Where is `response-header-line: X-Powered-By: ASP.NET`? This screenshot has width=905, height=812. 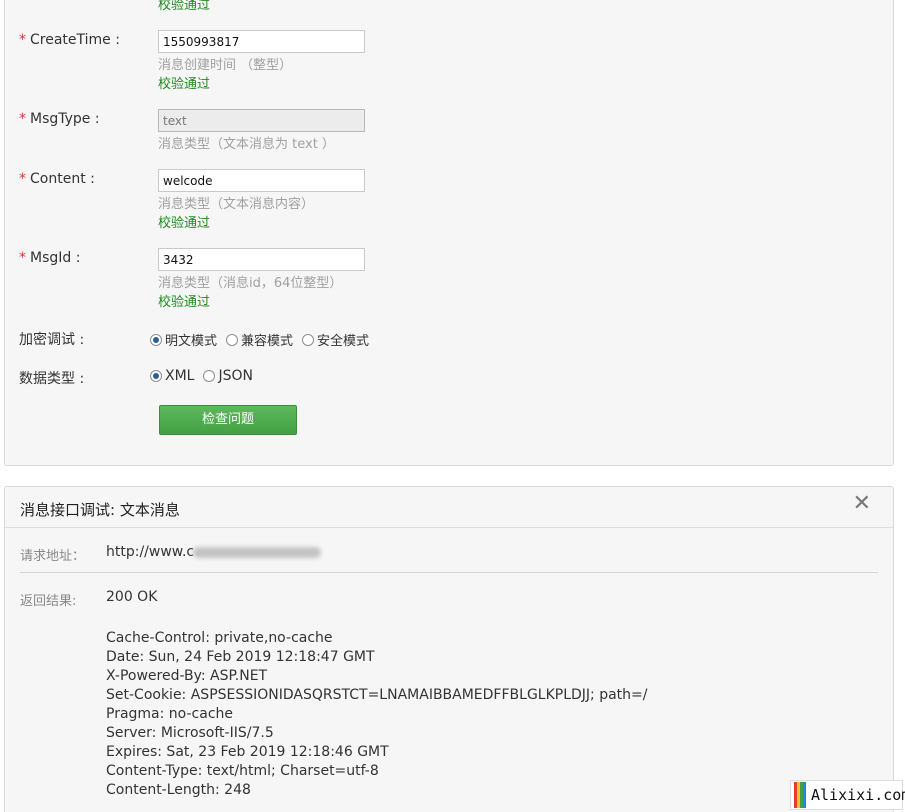 response-header-line: X-Powered-By: ASP.NET is located at coordinates (187, 676).